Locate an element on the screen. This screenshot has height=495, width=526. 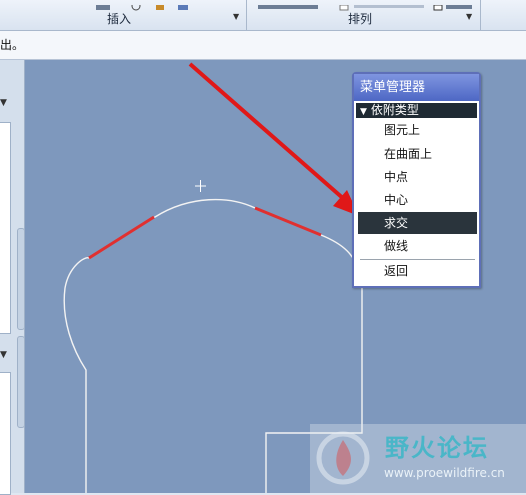
menu-item-on-surface: 在曲面上 is located at coordinates (417, 154).